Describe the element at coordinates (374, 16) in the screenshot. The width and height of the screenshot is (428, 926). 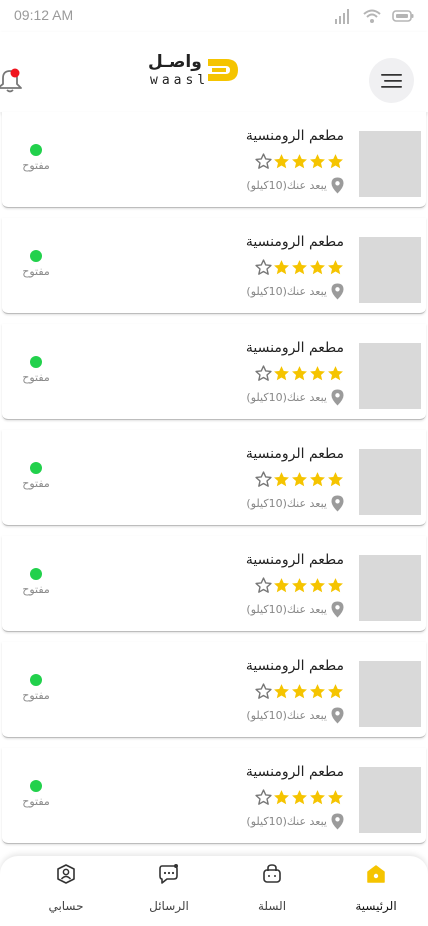
I see `status-icons` at that location.